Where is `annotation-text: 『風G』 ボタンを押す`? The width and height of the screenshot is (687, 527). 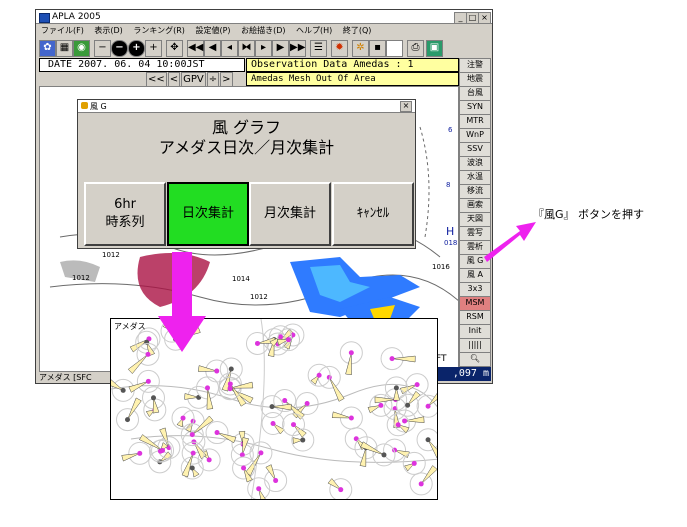
annotation-text: 『風G』 ボタンを押す is located at coordinates (589, 214).